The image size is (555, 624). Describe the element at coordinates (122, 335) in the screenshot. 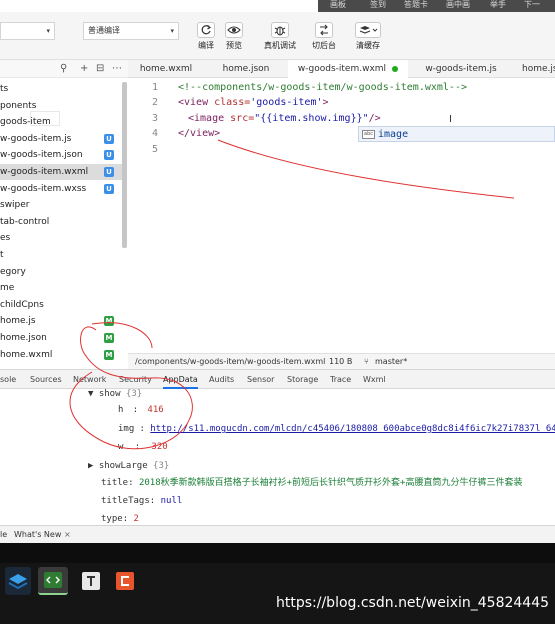

I see `annotation-arc` at that location.